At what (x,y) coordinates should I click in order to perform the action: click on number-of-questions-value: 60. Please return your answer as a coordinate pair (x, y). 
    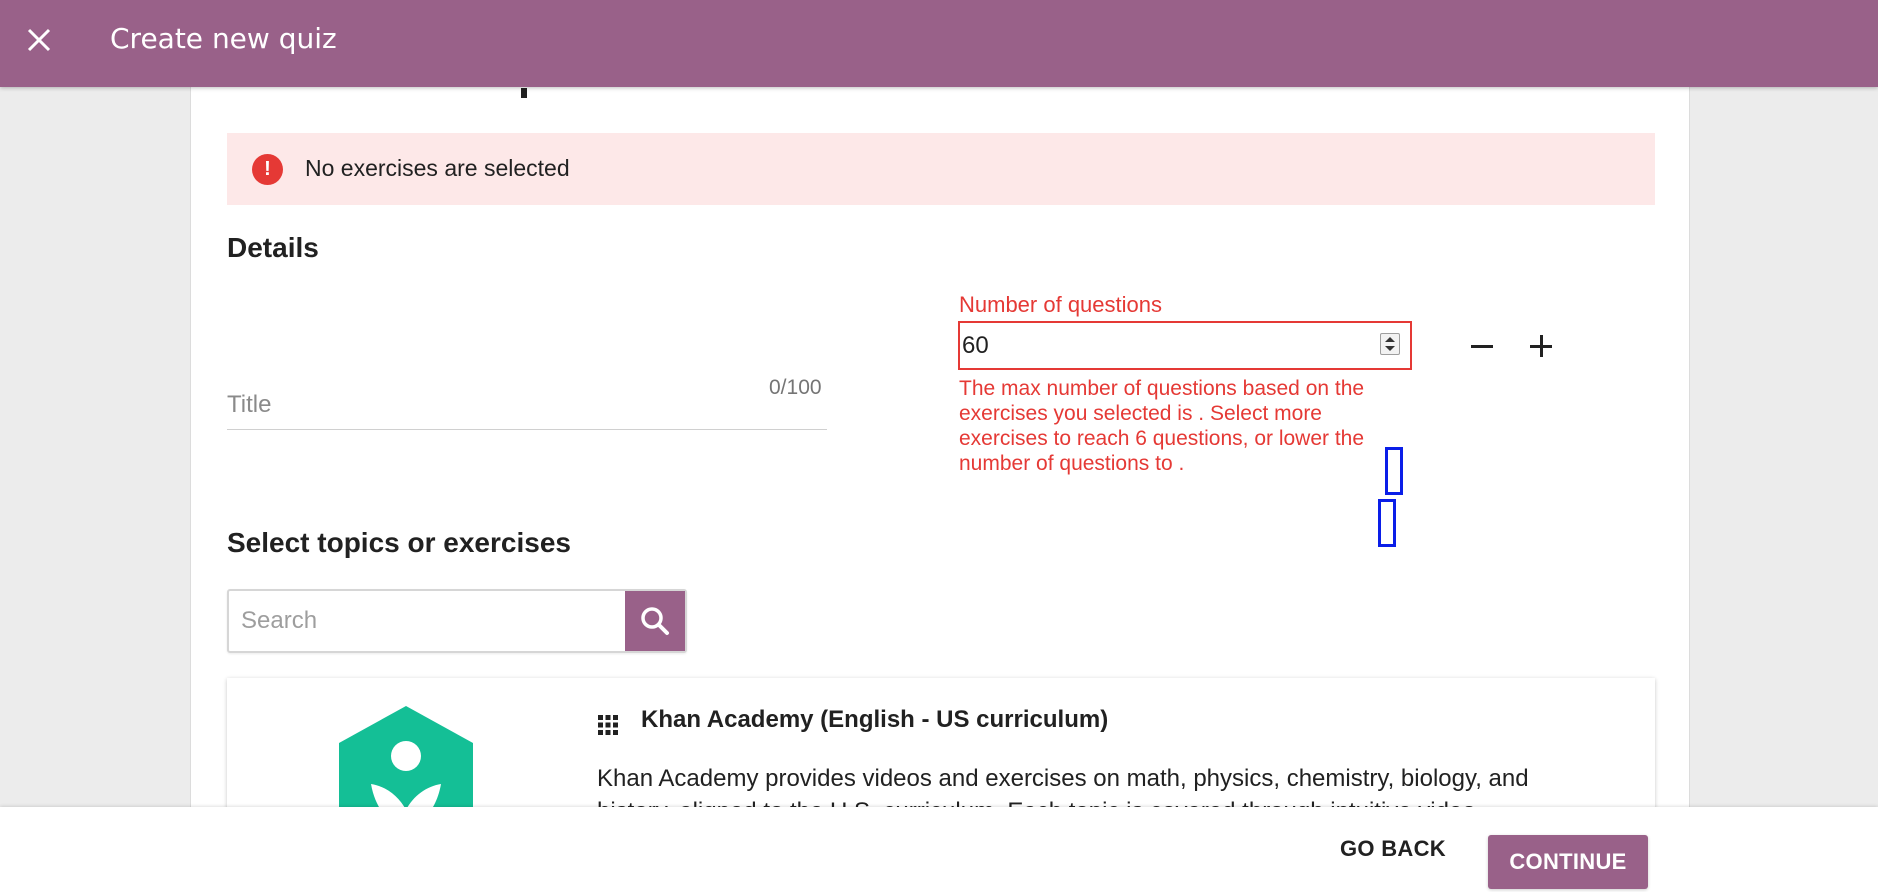
    Looking at the image, I should click on (975, 345).